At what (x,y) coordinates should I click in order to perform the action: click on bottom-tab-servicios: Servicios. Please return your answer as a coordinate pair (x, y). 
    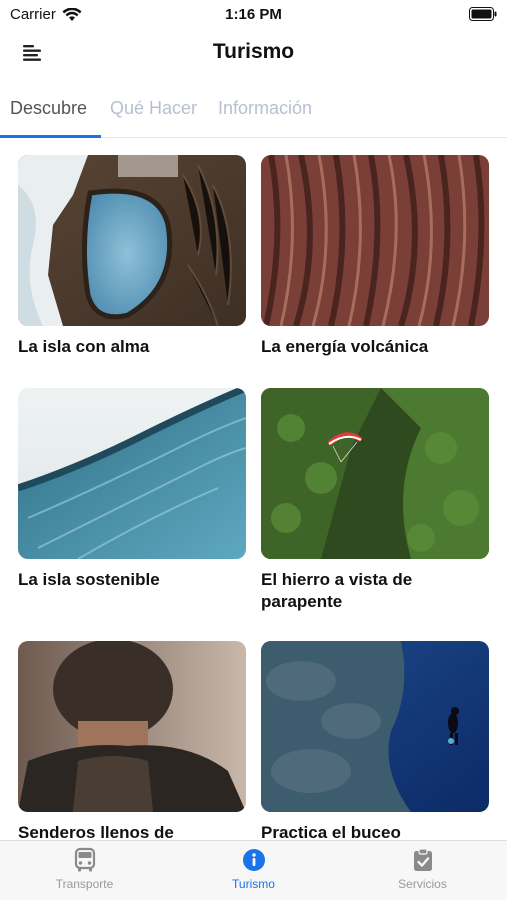
    Looking at the image, I should click on (422, 869).